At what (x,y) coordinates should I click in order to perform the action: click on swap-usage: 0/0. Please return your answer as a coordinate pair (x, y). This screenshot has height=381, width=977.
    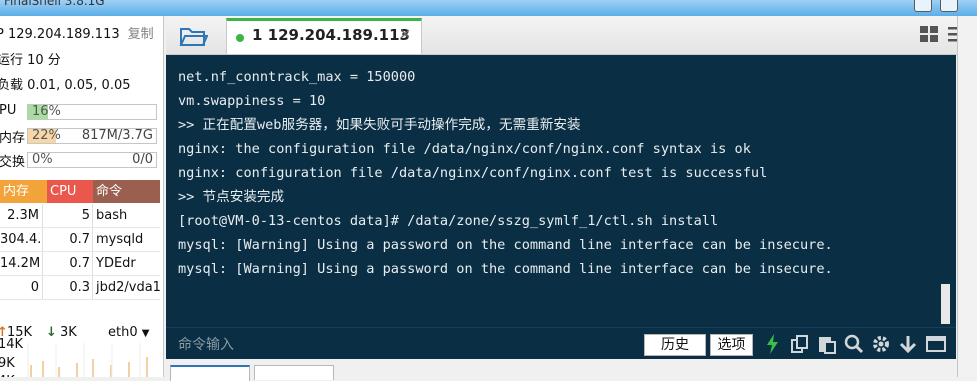
    Looking at the image, I should click on (142, 159).